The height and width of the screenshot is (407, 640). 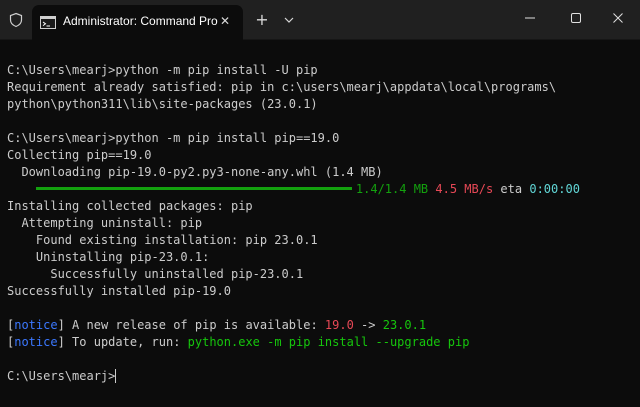 What do you see at coordinates (328, 342) in the screenshot?
I see `upgrade-command: python.exe -m pip install --upgrade pip` at bounding box center [328, 342].